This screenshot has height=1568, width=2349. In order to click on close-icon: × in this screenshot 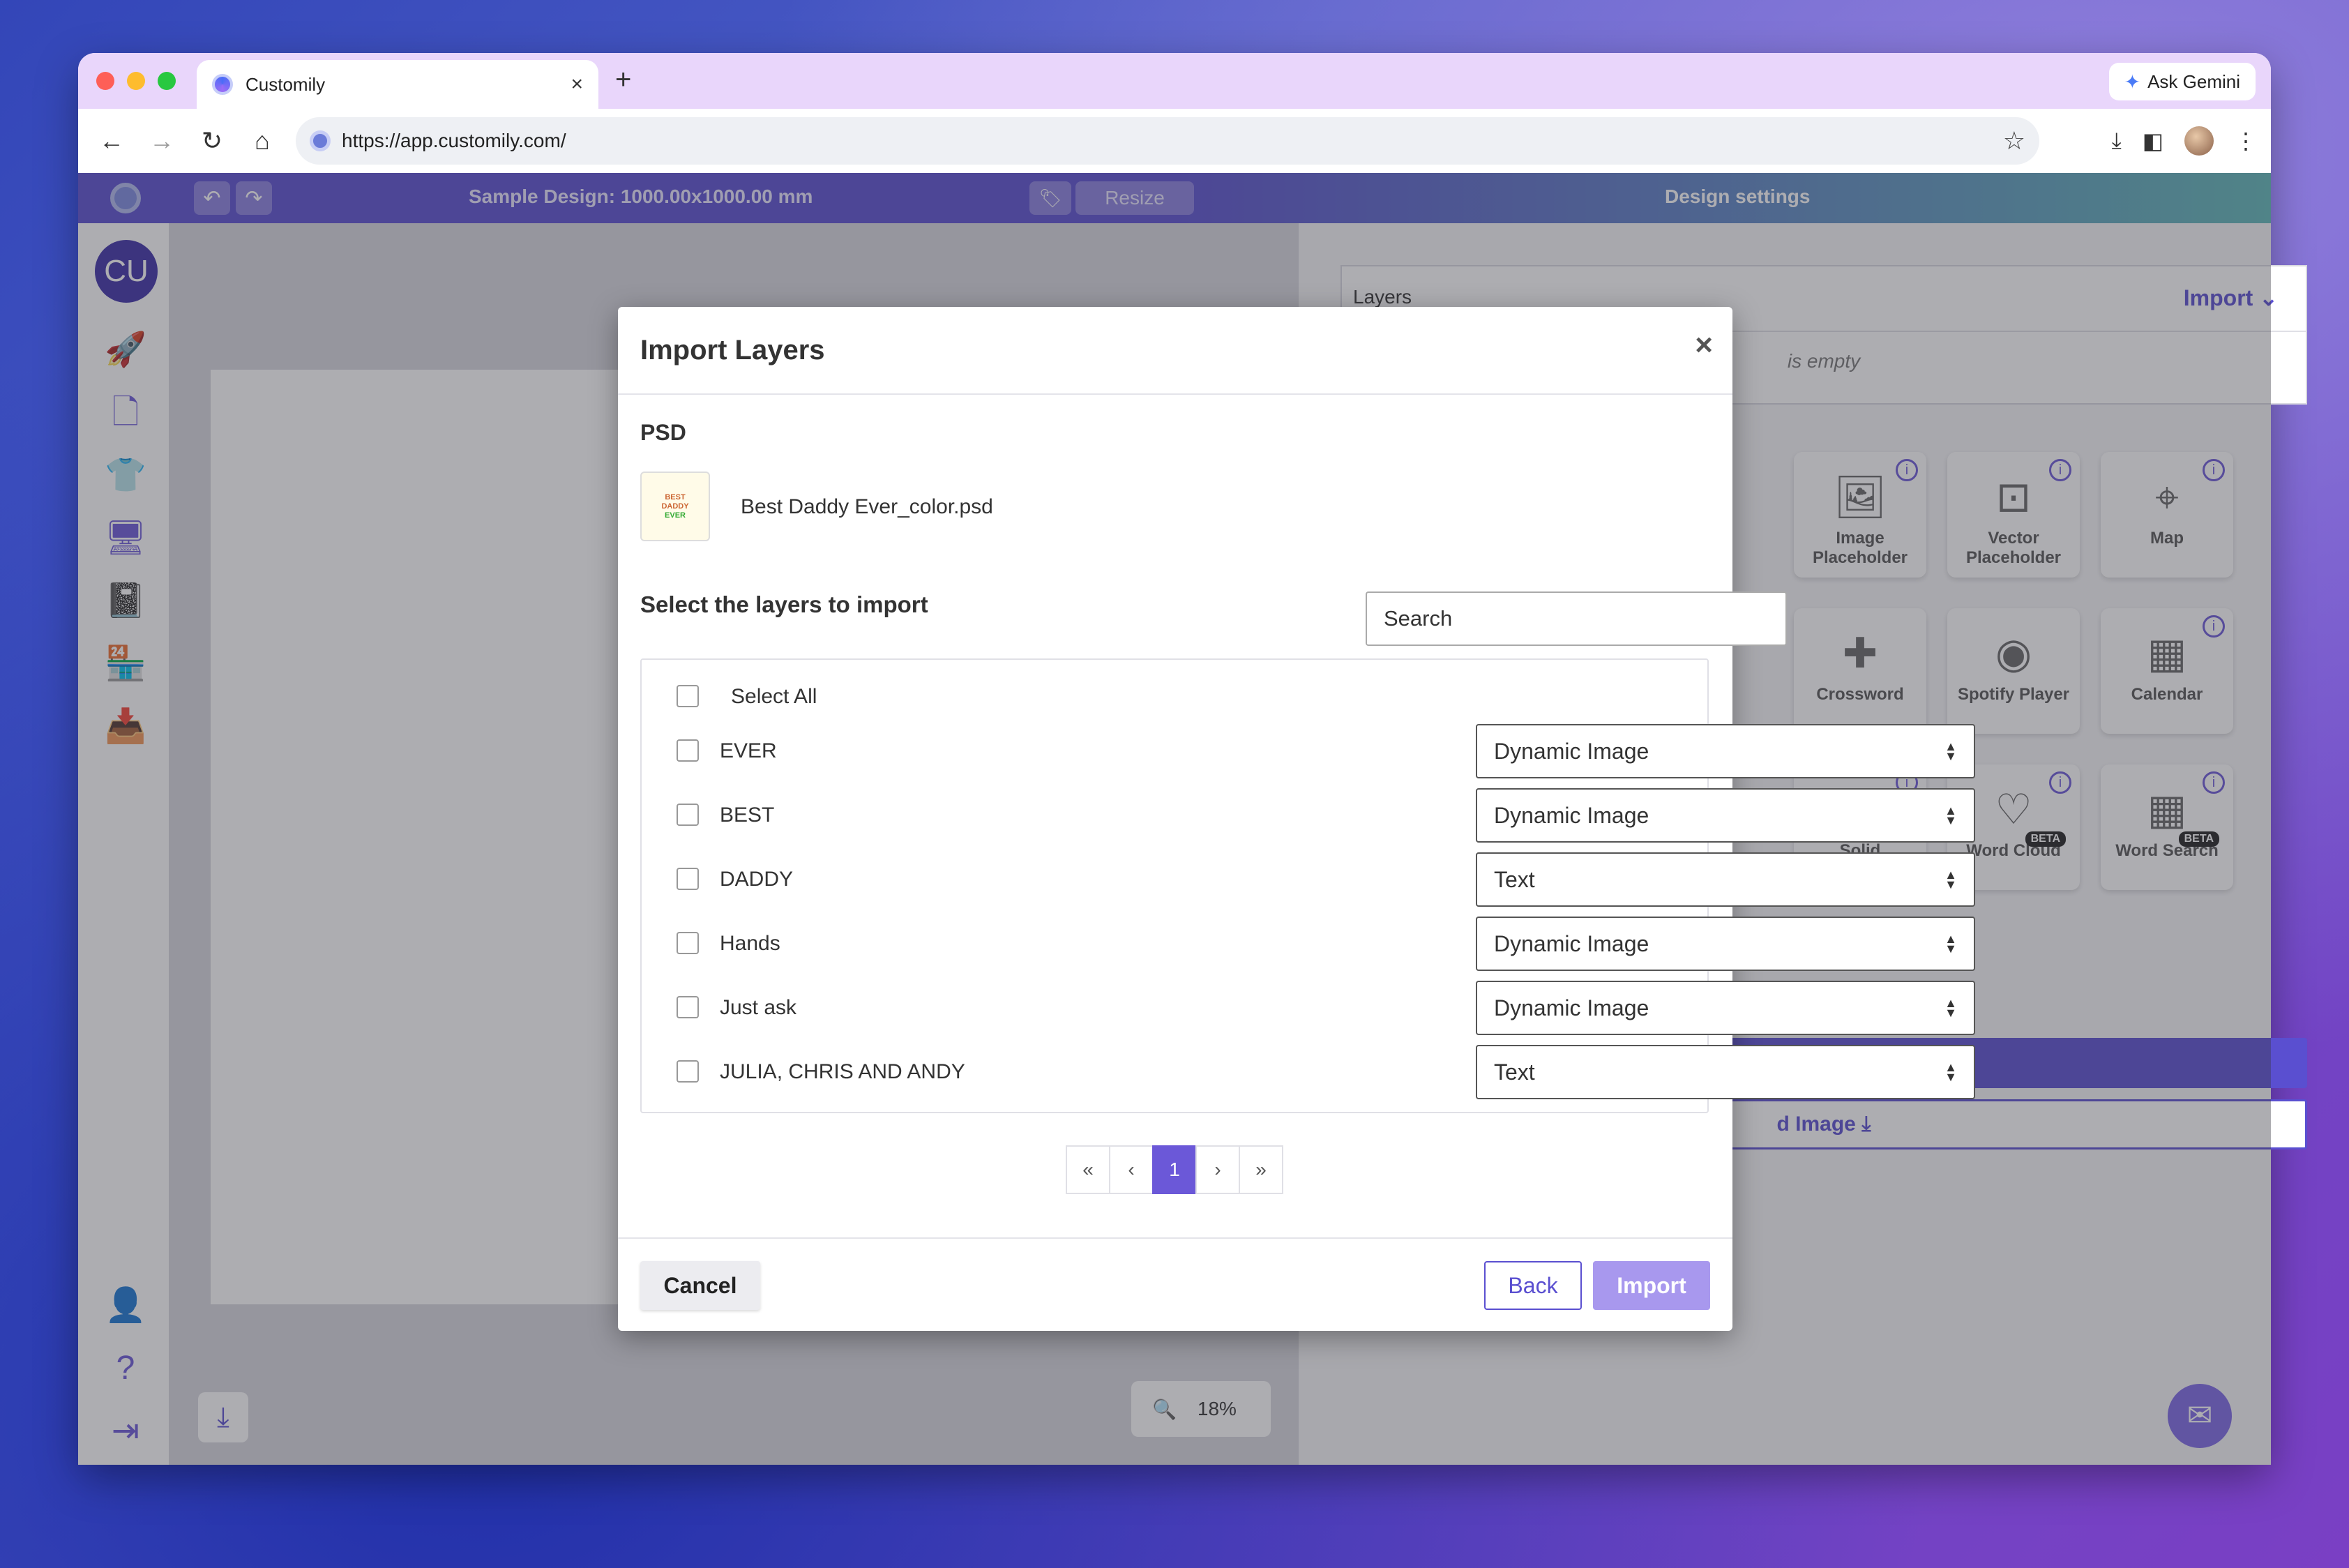, I will do `click(1704, 345)`.